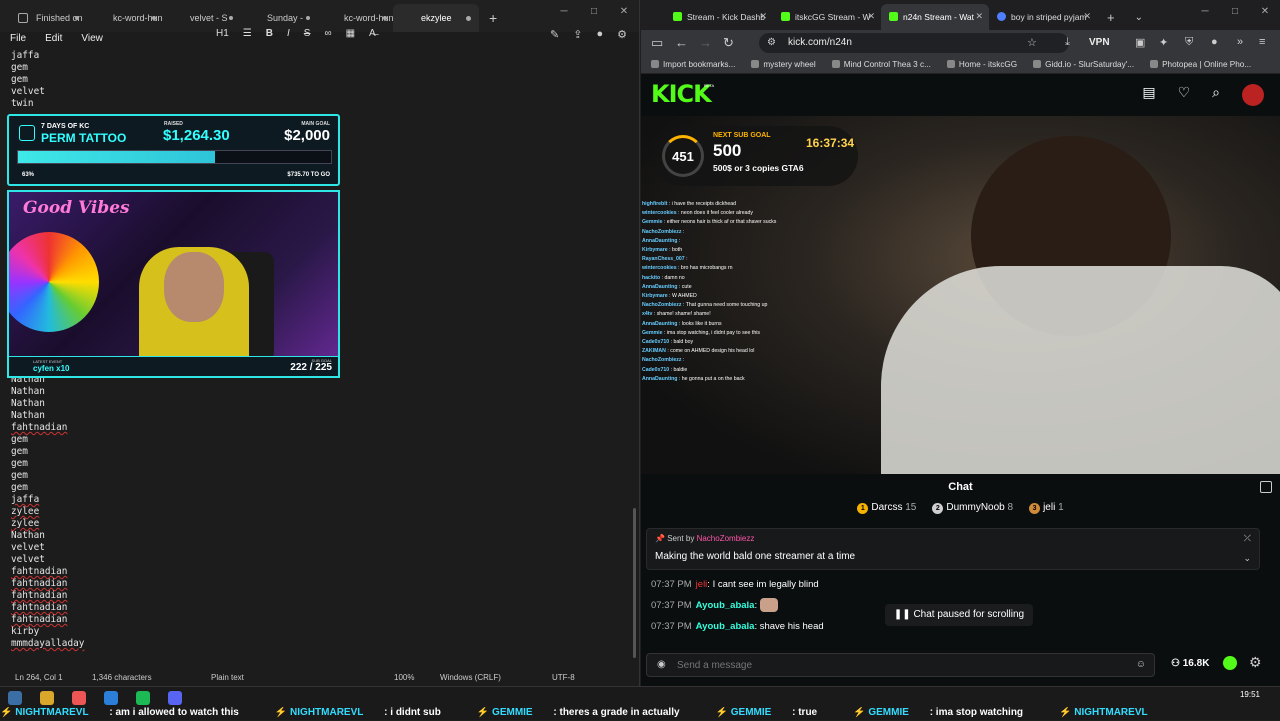  I want to click on editor-tab-active: ekzylee, so click(436, 18).